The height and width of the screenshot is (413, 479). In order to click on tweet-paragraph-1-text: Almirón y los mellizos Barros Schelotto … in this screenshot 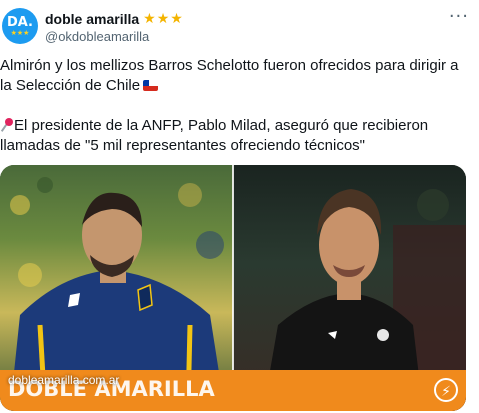, I will do `click(229, 75)`.